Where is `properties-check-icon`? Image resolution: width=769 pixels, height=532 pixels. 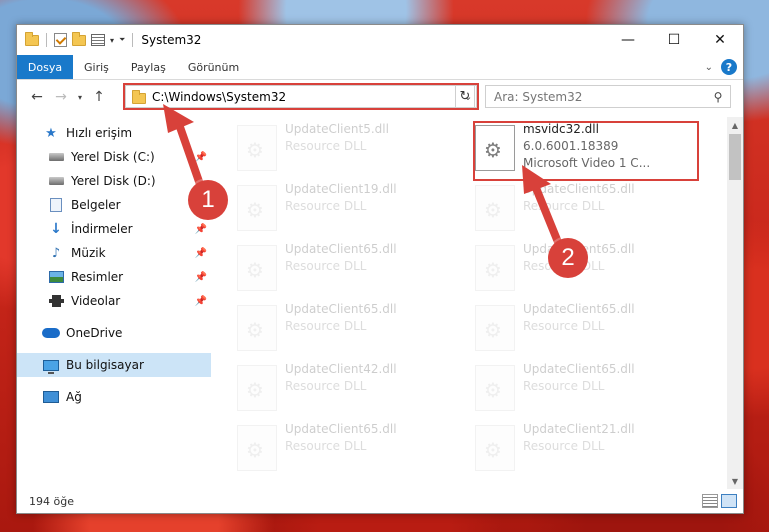 properties-check-icon is located at coordinates (60, 40).